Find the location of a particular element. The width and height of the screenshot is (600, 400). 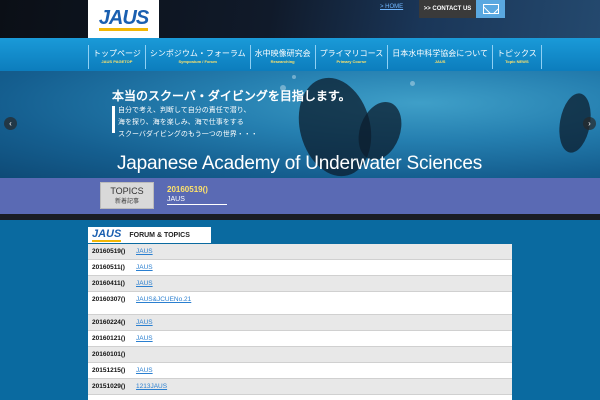

nav-item-symposium: シンポジウム・フォーラム Symposium / Forum is located at coordinates (197, 57).